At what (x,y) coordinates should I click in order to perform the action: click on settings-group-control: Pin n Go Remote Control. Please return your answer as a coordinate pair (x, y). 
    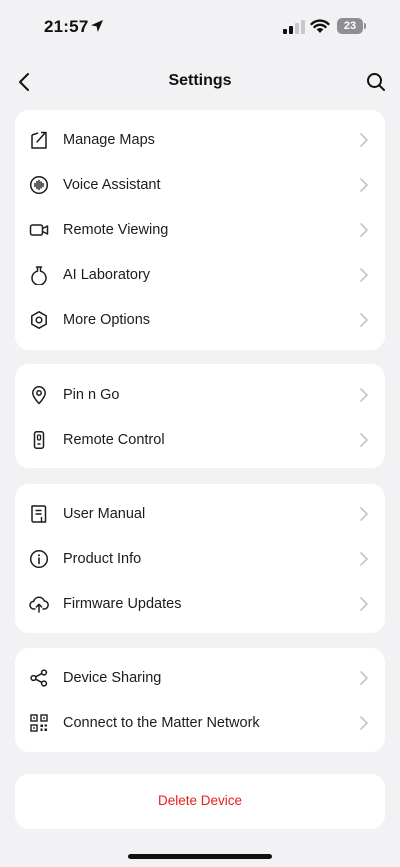
    Looking at the image, I should click on (200, 416).